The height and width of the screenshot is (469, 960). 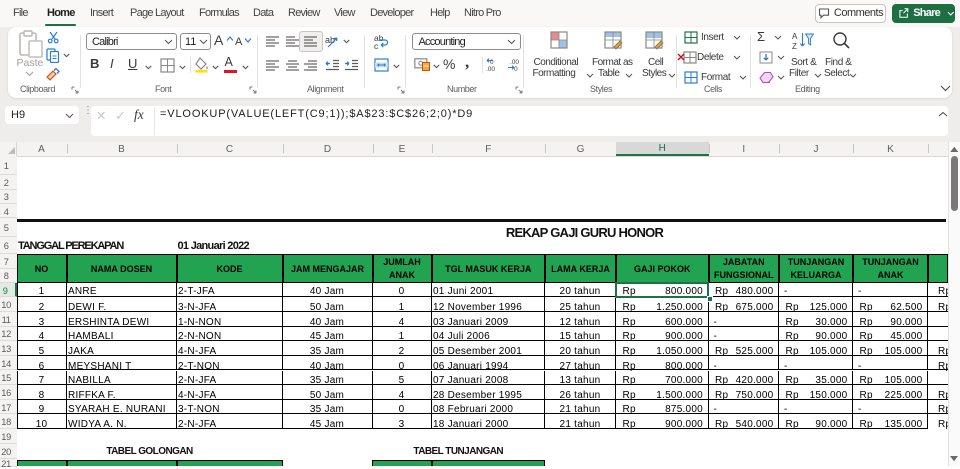 What do you see at coordinates (330, 40) in the screenshot?
I see `svg-text: ab` at bounding box center [330, 40].